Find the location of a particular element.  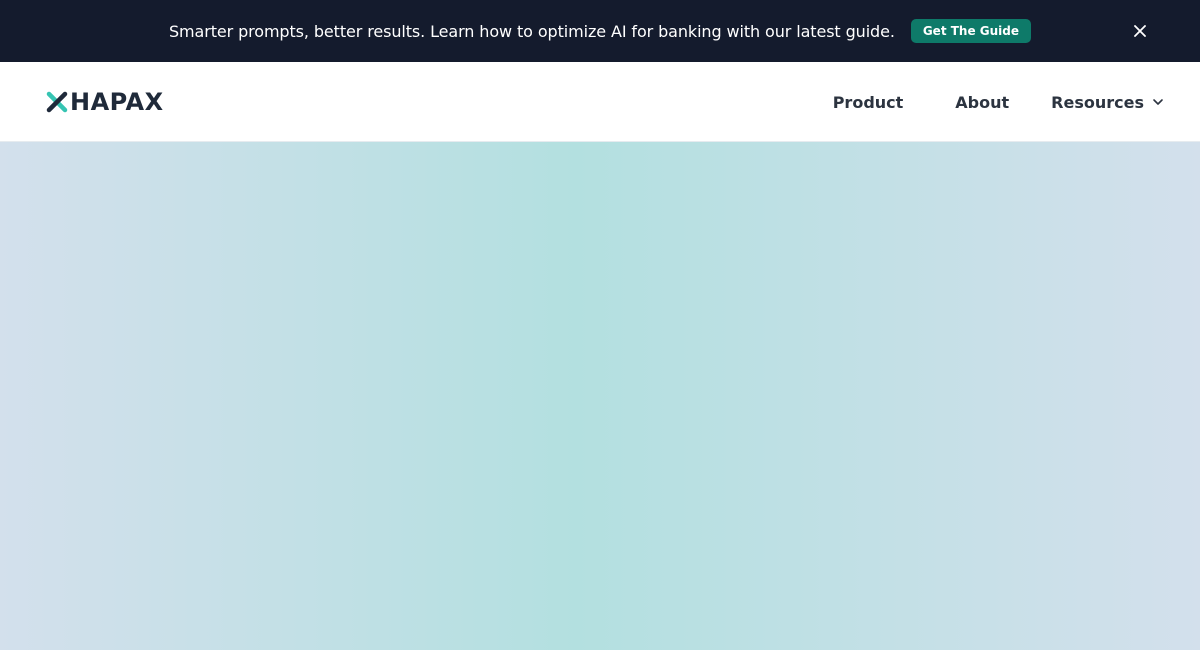

close-icon is located at coordinates (1140, 31).